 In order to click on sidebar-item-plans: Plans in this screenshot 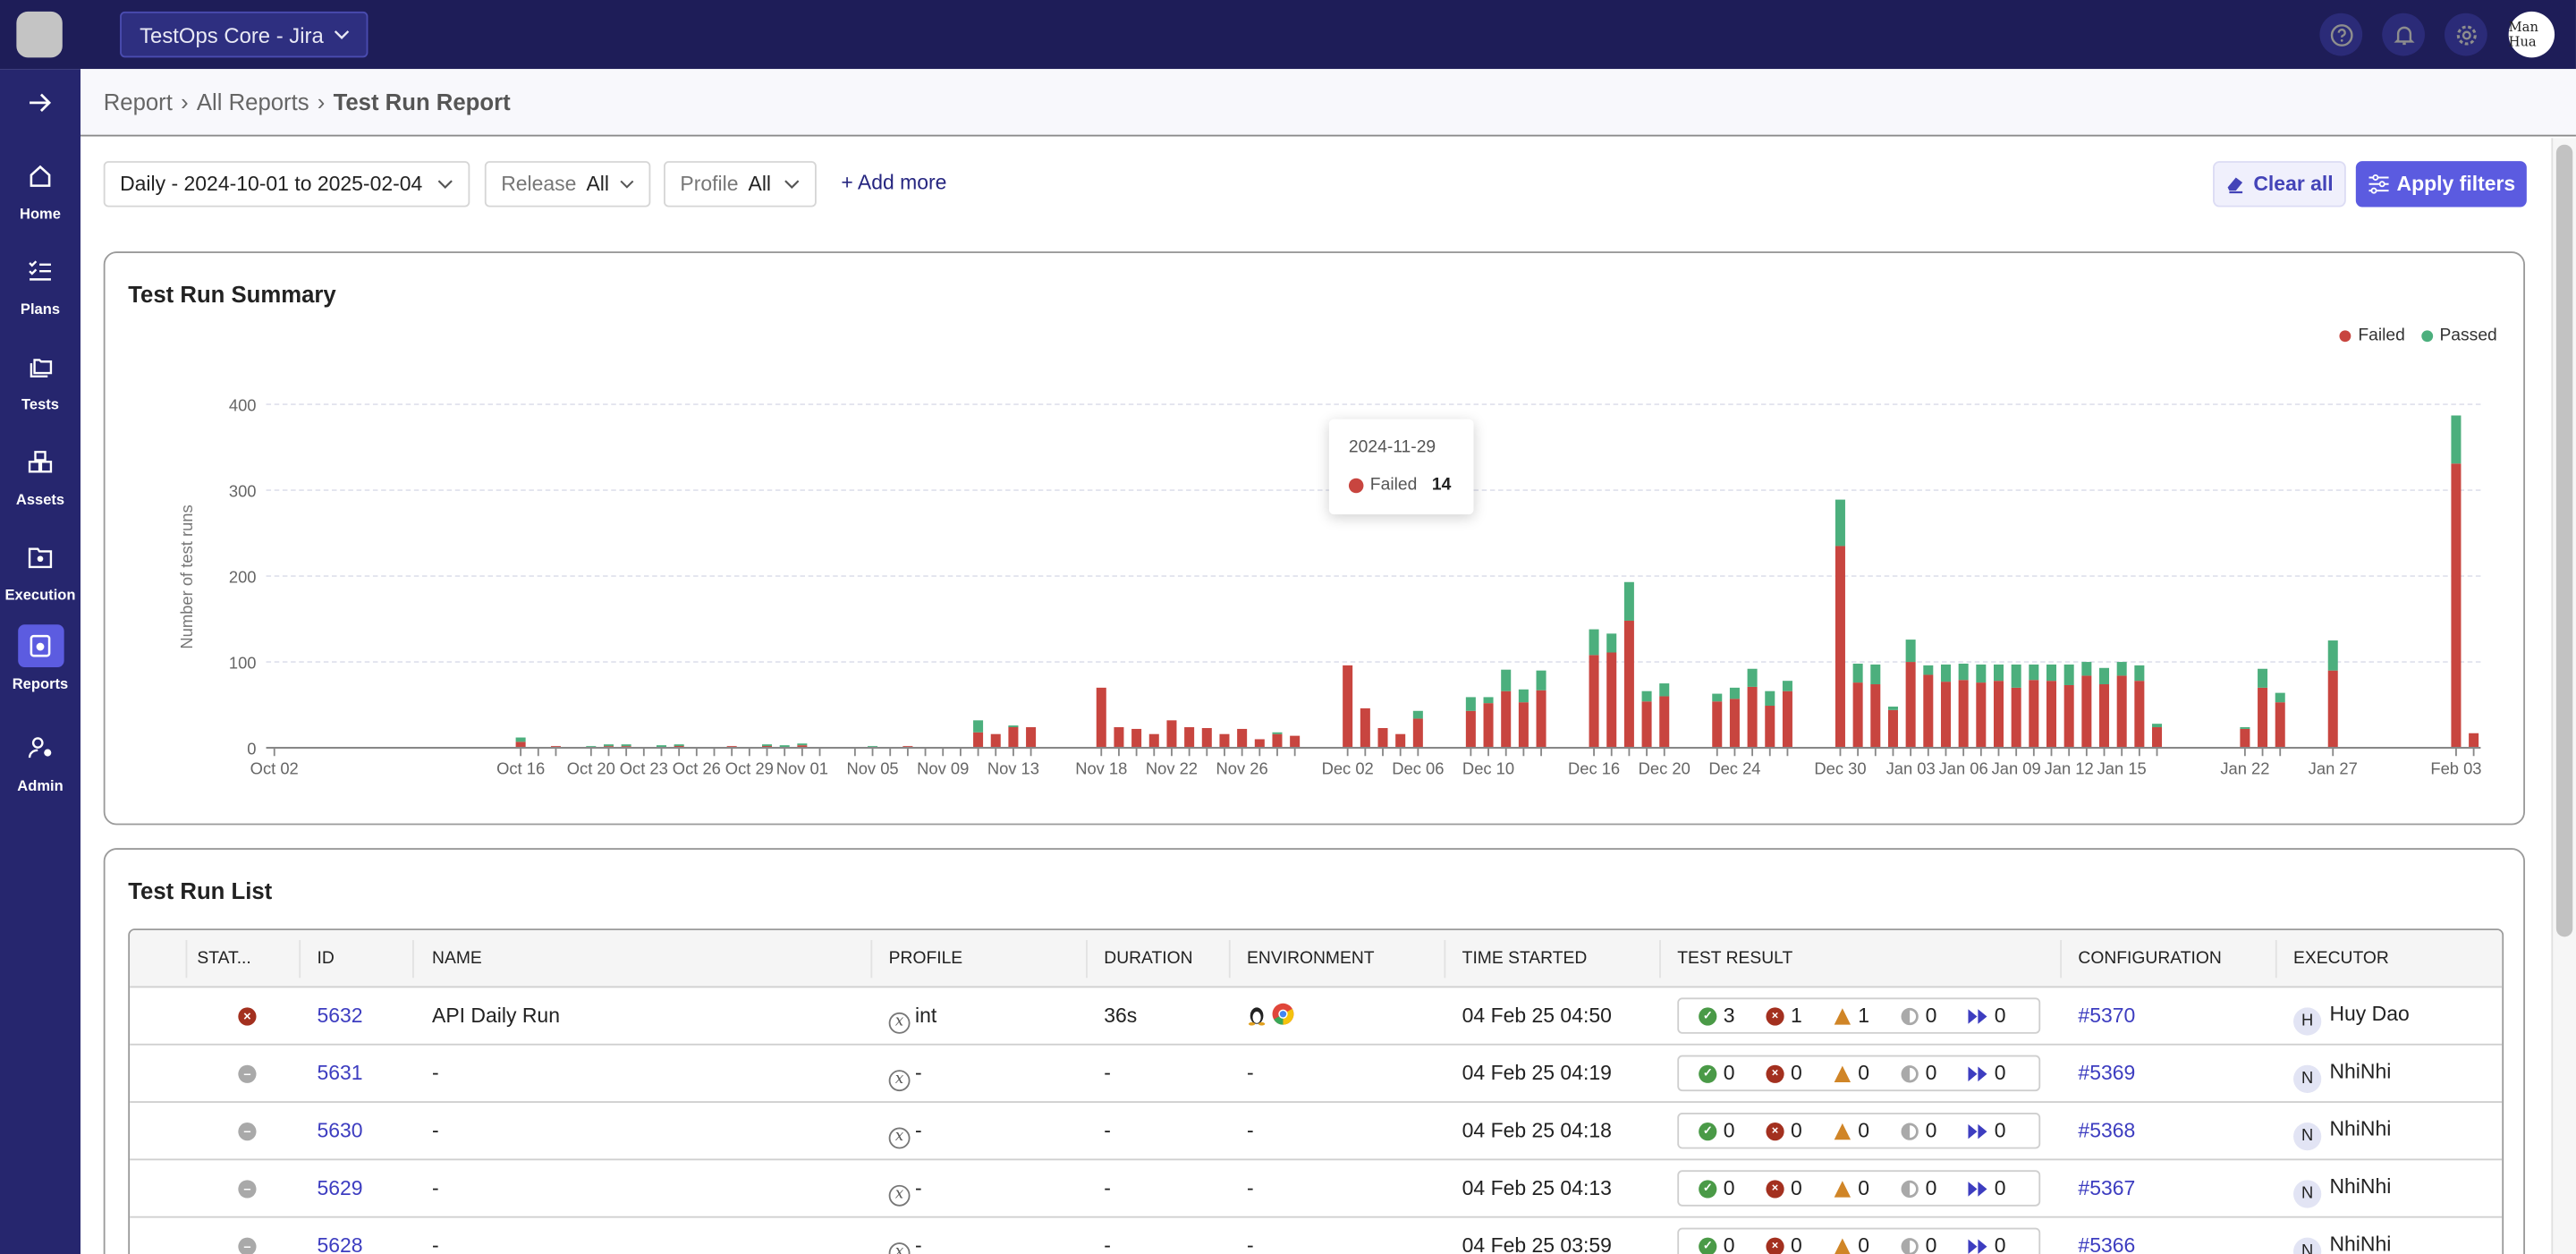, I will do `click(40, 284)`.